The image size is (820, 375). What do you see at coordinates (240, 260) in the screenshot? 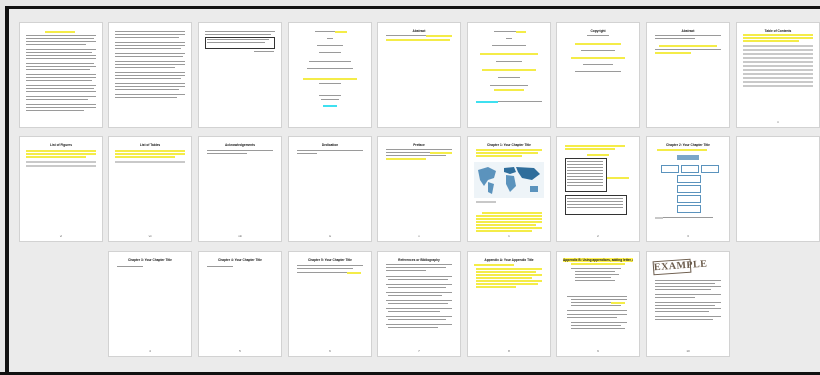
I see `page-title: Chapter 4: Your Chapter Title` at bounding box center [240, 260].